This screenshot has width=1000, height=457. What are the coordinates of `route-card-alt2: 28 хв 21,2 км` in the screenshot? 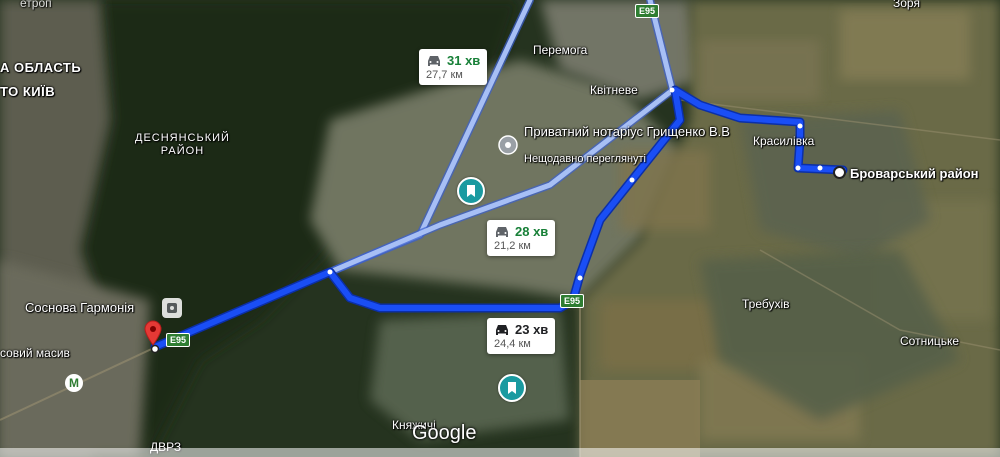 It's located at (521, 238).